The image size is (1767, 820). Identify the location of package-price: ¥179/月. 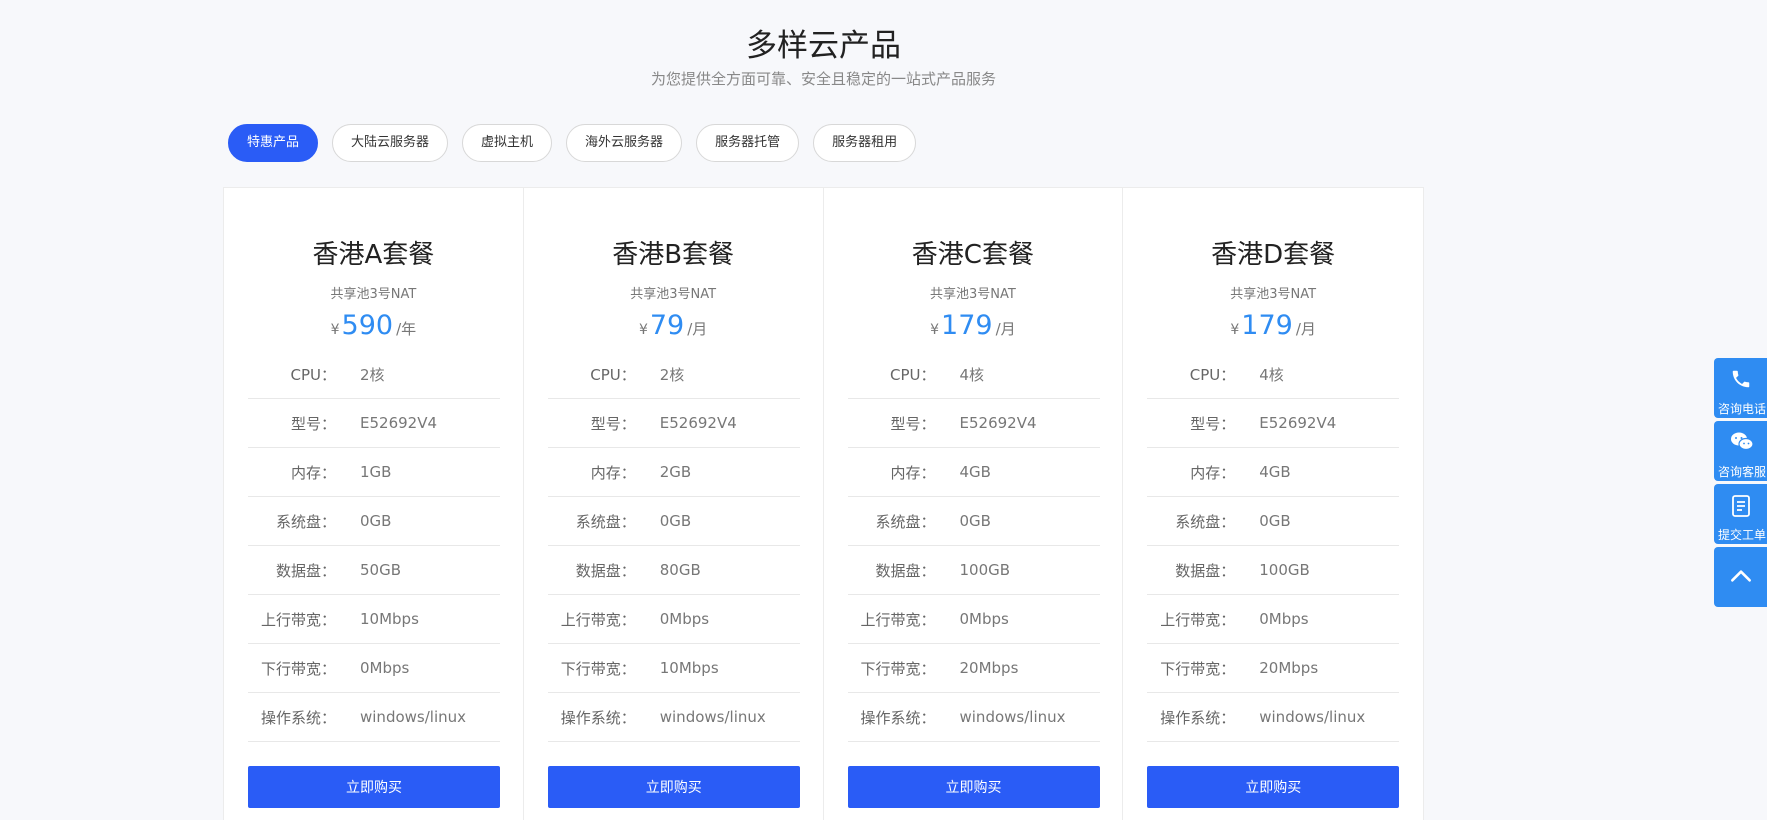
(1273, 325).